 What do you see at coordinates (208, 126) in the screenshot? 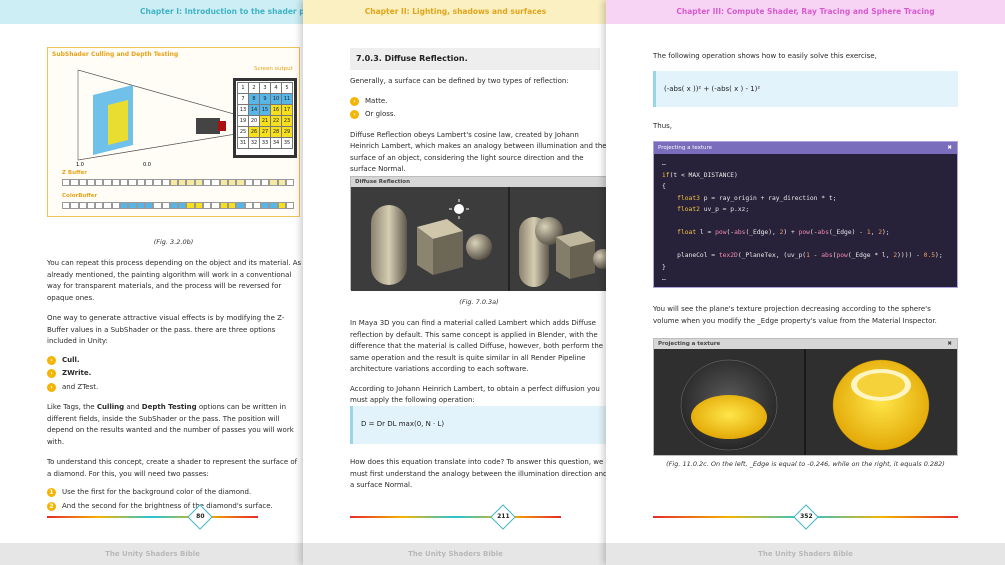
I see `camera-body` at bounding box center [208, 126].